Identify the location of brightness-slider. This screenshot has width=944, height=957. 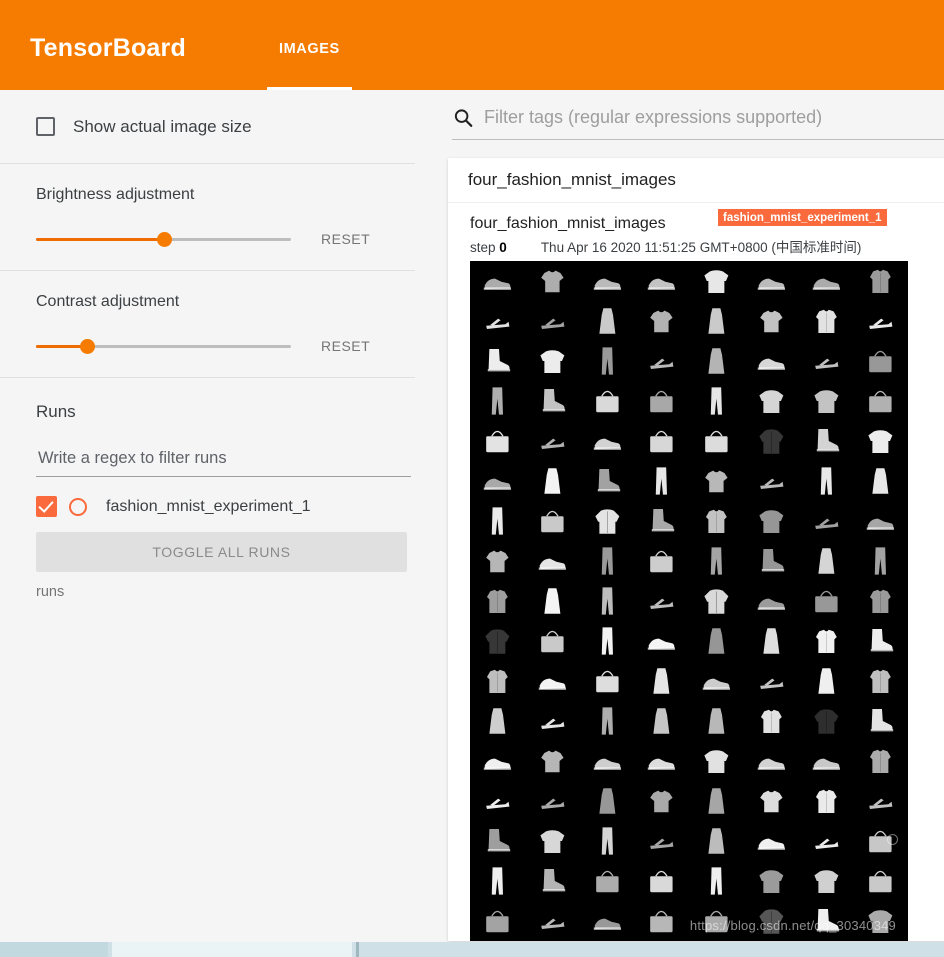
(163, 239).